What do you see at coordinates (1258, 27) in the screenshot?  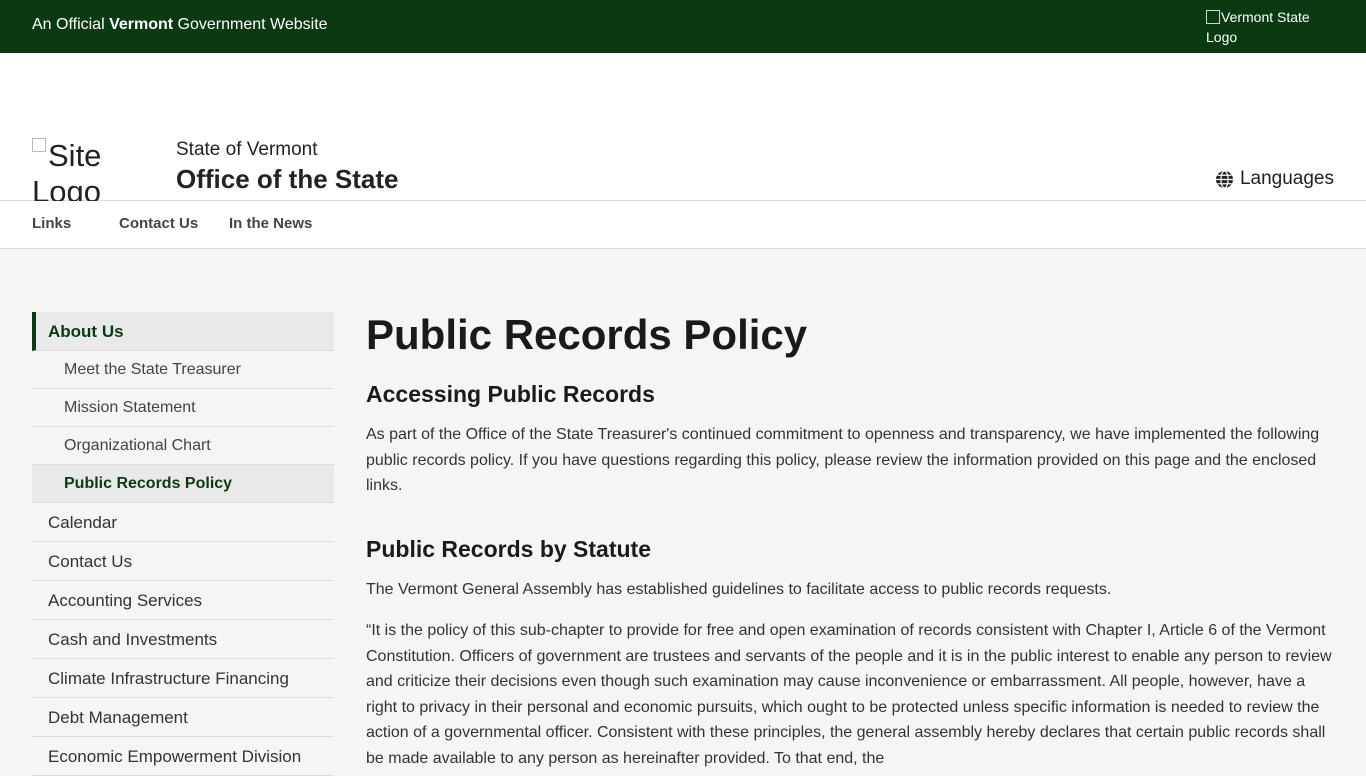 I see `state-logo-alt: Vermont State Logo` at bounding box center [1258, 27].